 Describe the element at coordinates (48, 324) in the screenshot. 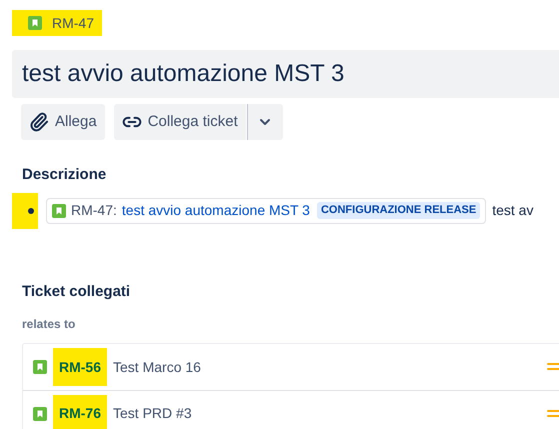

I see `relation-label: relates to` at that location.